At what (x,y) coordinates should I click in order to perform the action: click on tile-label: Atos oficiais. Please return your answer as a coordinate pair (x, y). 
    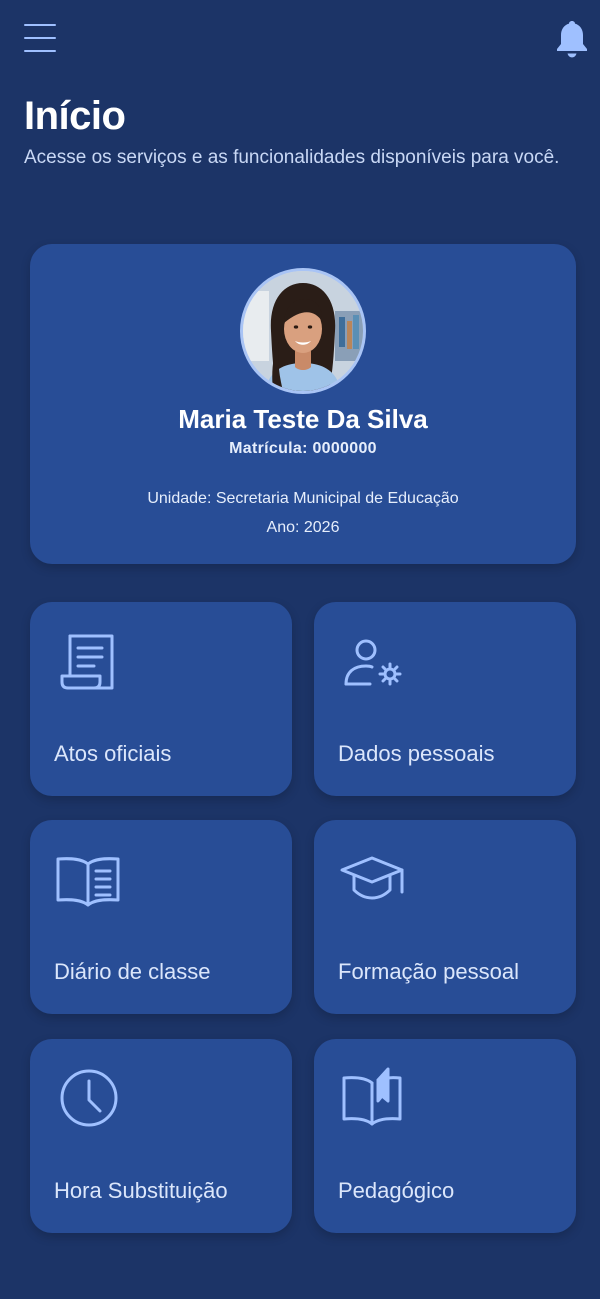
    Looking at the image, I should click on (113, 753).